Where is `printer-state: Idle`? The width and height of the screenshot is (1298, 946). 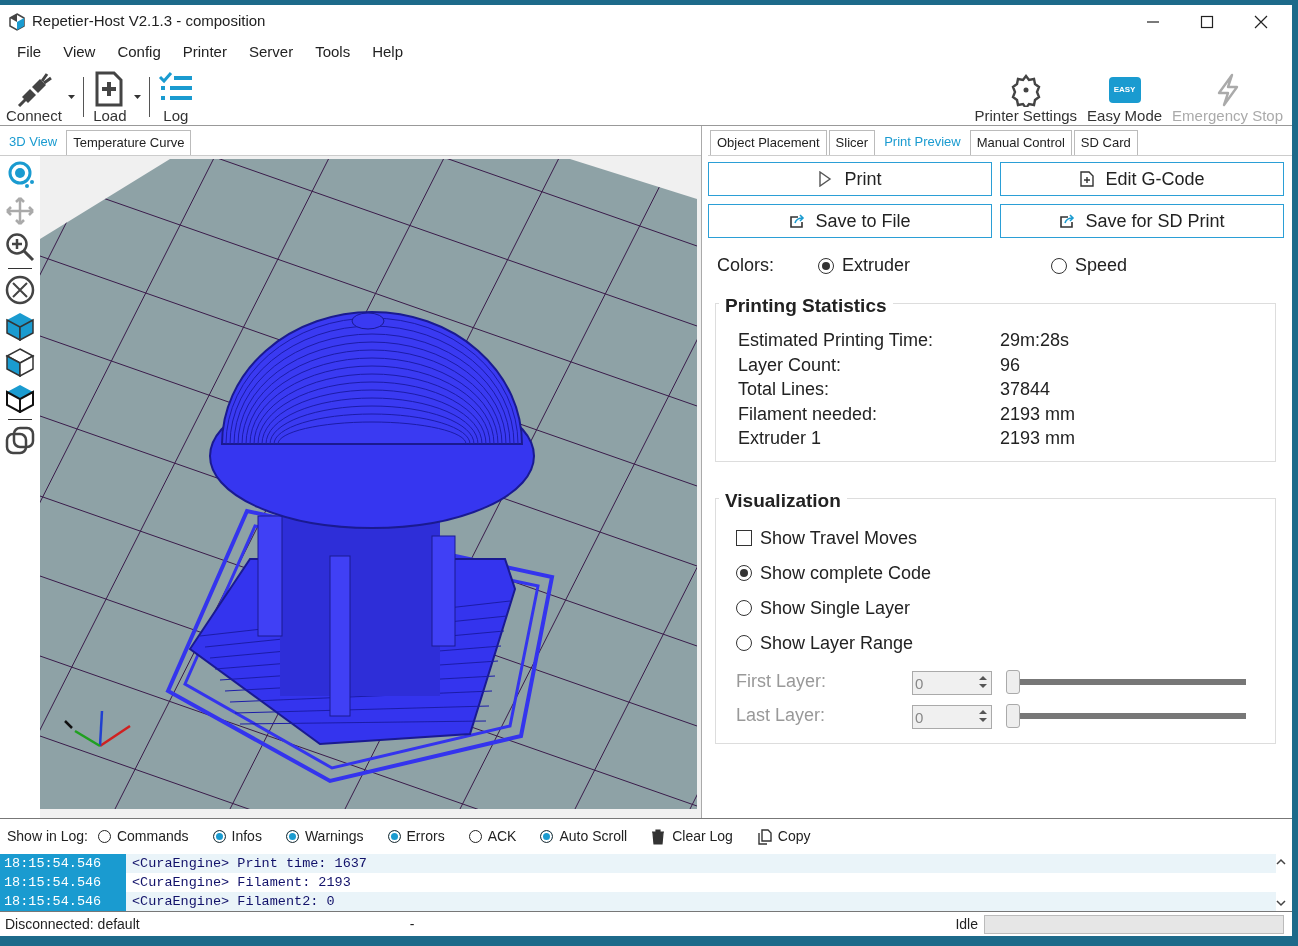
printer-state: Idle is located at coordinates (966, 924).